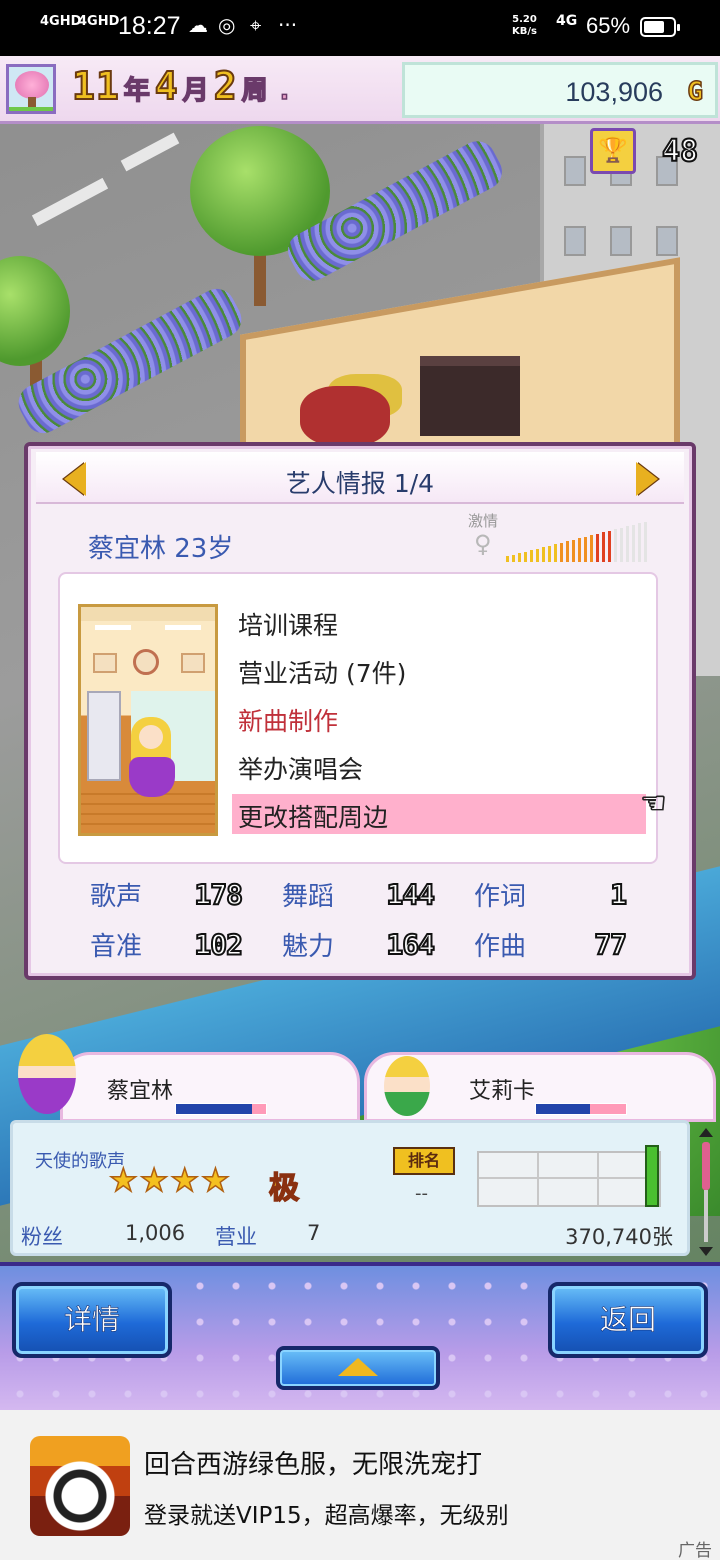 The height and width of the screenshot is (1560, 720). What do you see at coordinates (61, 21) in the screenshot?
I see `network-indicator-1: 4GHD` at bounding box center [61, 21].